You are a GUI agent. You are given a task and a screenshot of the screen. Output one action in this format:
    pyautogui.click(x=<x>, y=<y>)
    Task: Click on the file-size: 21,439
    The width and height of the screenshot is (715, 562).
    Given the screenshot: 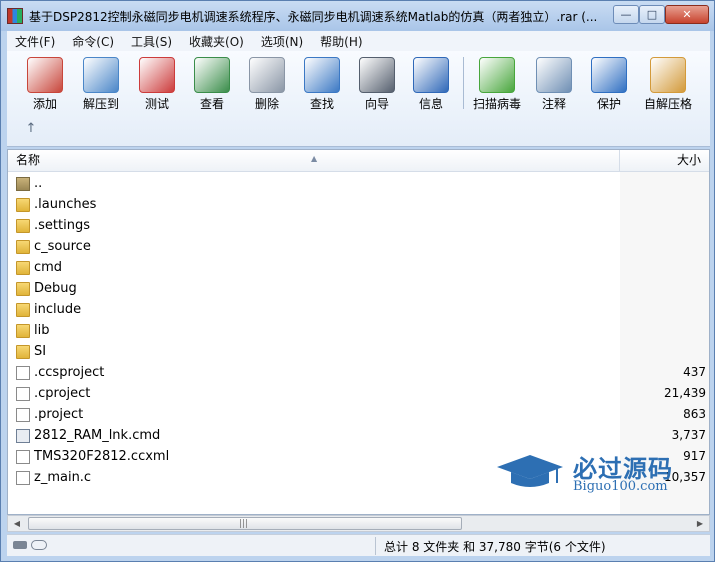 What is the action you would take?
    pyautogui.click(x=685, y=393)
    